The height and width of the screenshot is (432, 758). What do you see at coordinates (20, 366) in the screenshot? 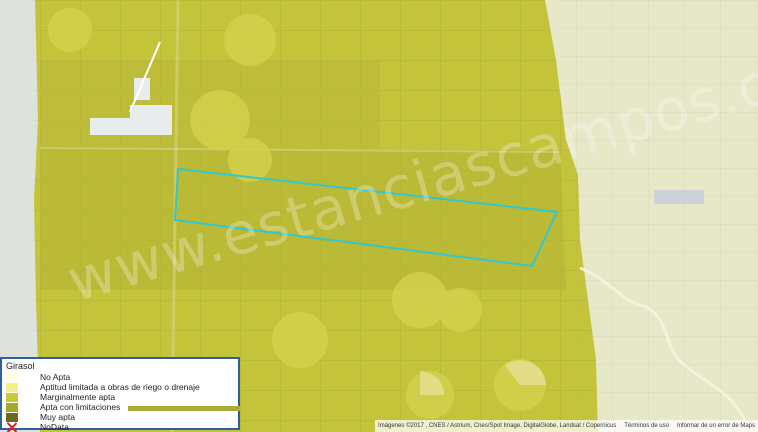
I see `legend-title: Girasol` at bounding box center [20, 366].